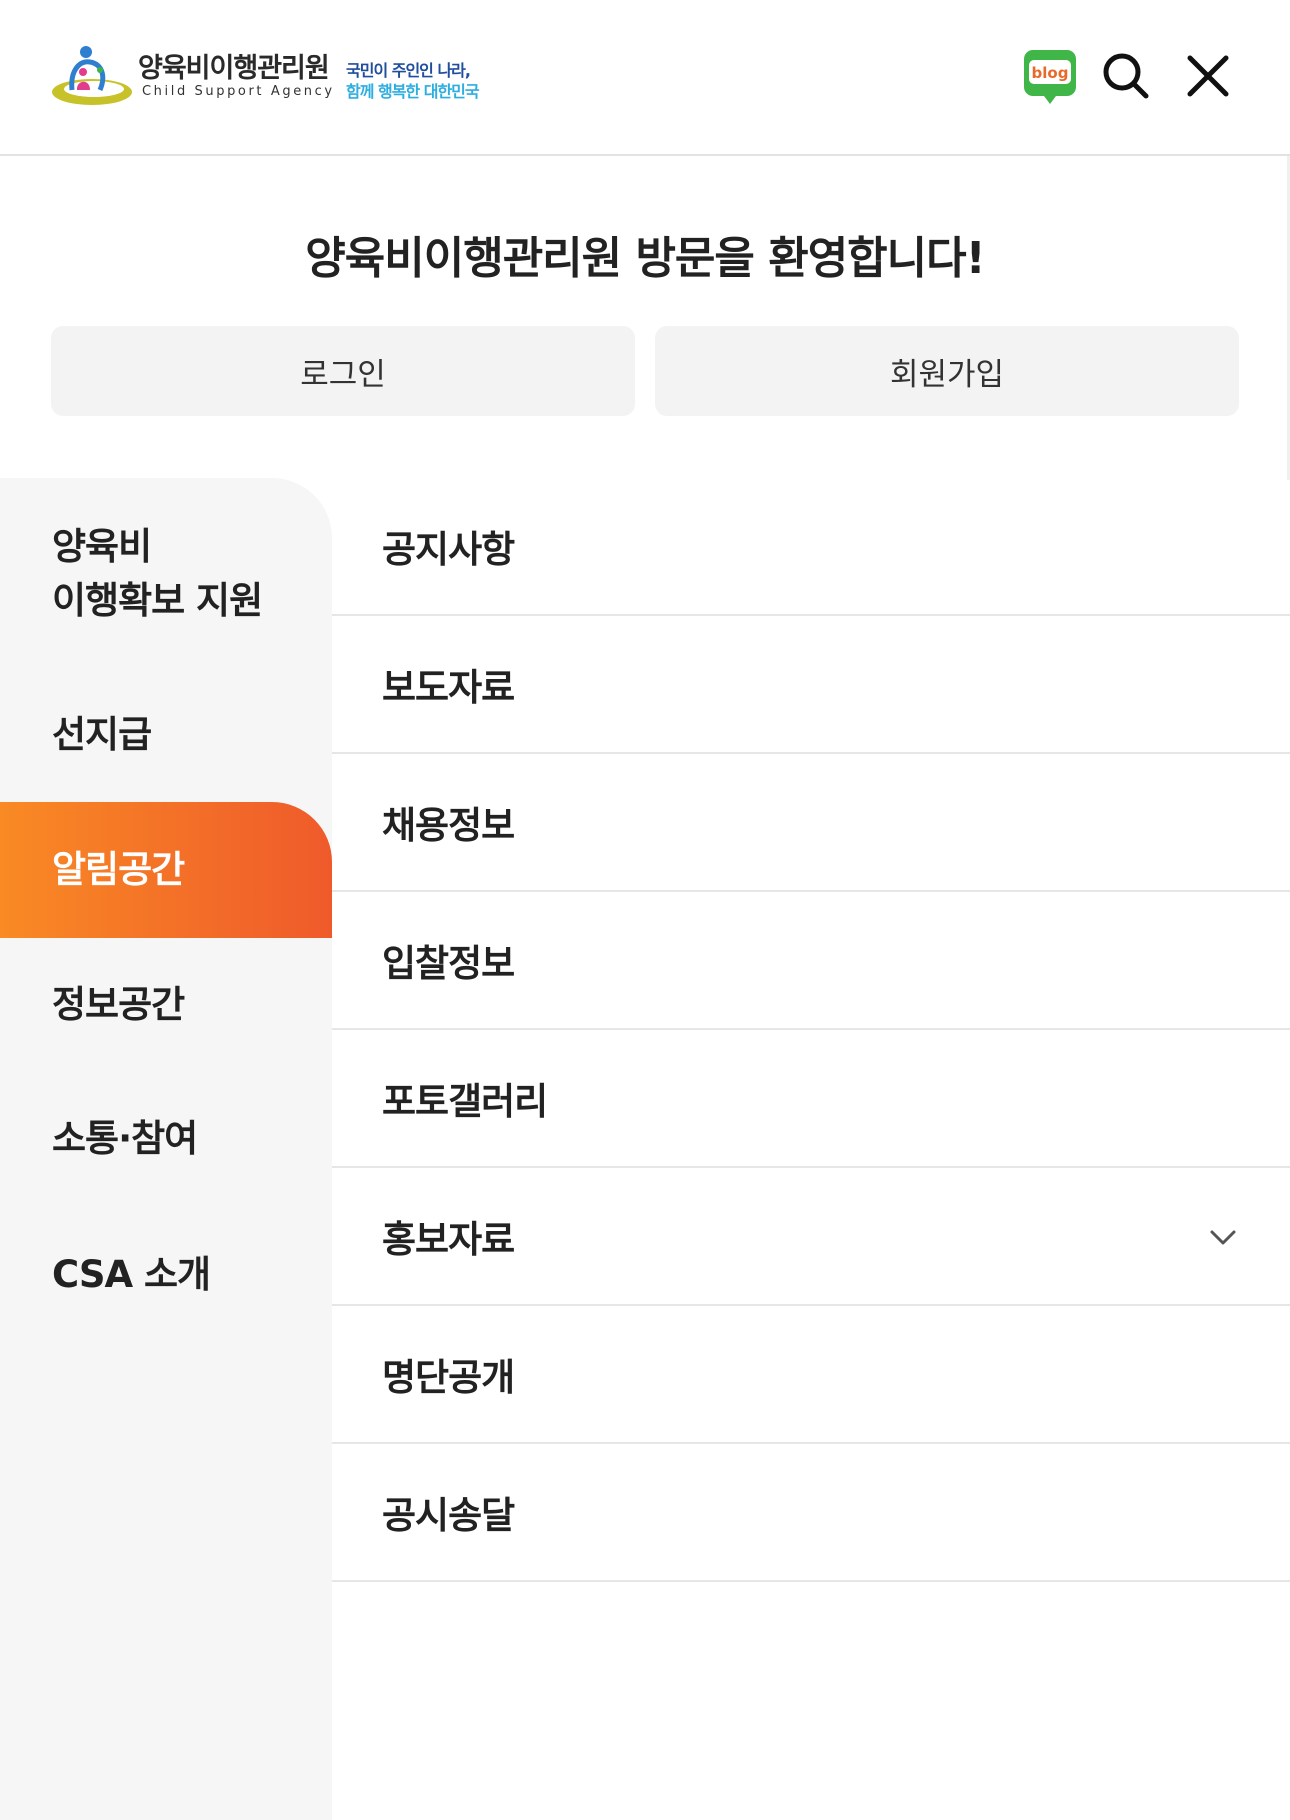 The height and width of the screenshot is (1820, 1290). What do you see at coordinates (811, 547) in the screenshot?
I see `submenu-item-notices: 공지사항` at bounding box center [811, 547].